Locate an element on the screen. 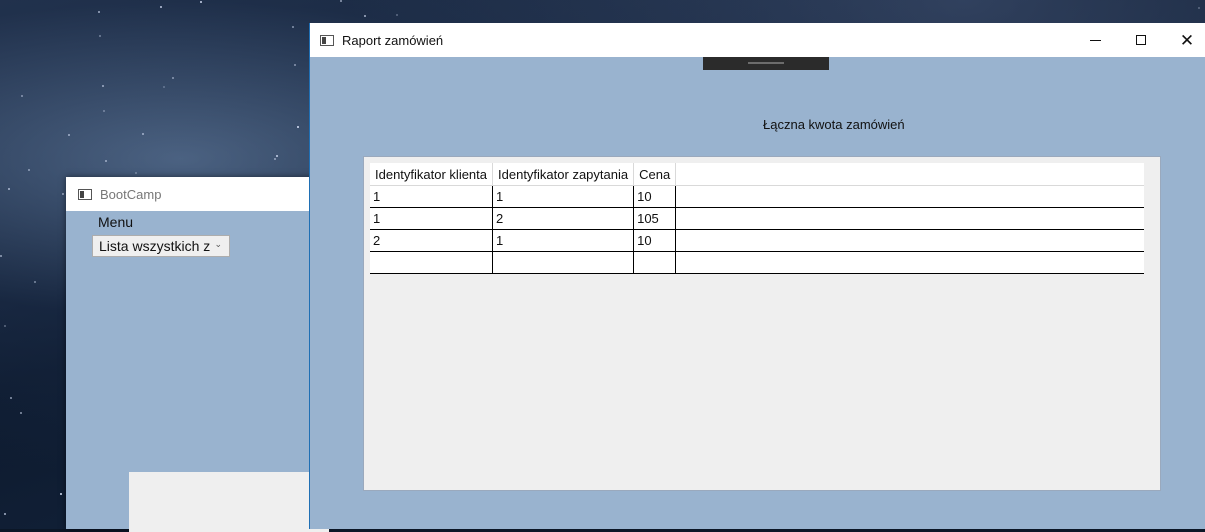 The image size is (1205, 532). table-row: 1 2 105 is located at coordinates (757, 218).